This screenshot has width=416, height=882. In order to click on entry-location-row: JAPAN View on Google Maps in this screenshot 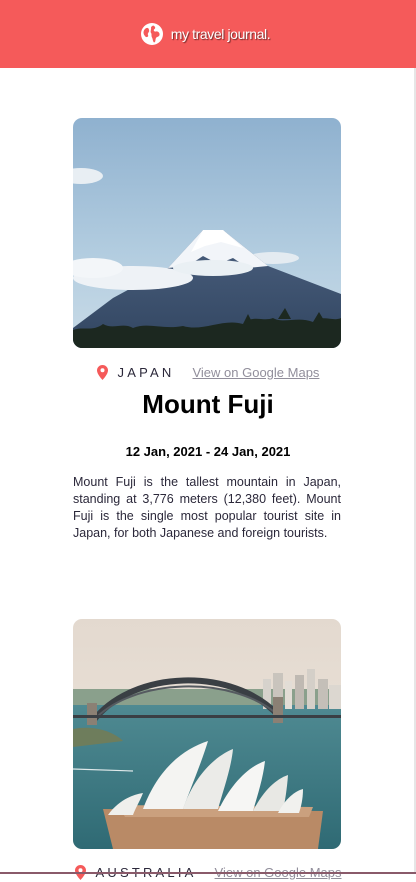, I will do `click(208, 372)`.